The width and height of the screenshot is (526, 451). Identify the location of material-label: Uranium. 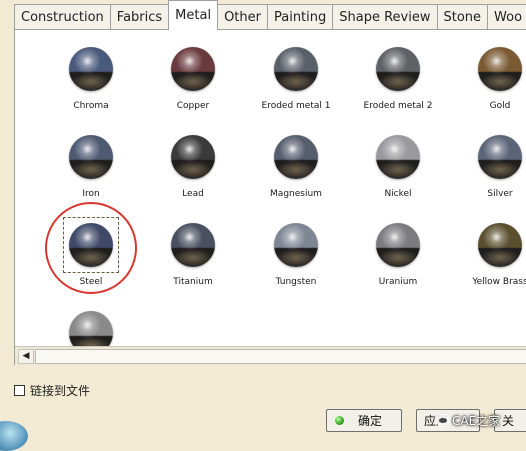
(398, 282).